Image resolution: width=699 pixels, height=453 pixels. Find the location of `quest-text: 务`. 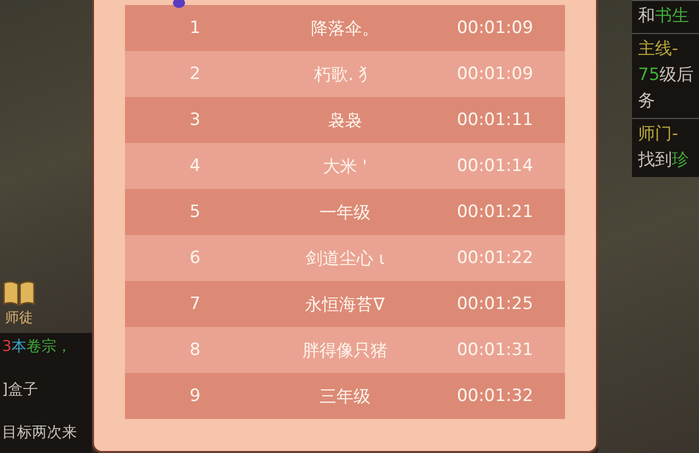

quest-text: 务 is located at coordinates (647, 101).